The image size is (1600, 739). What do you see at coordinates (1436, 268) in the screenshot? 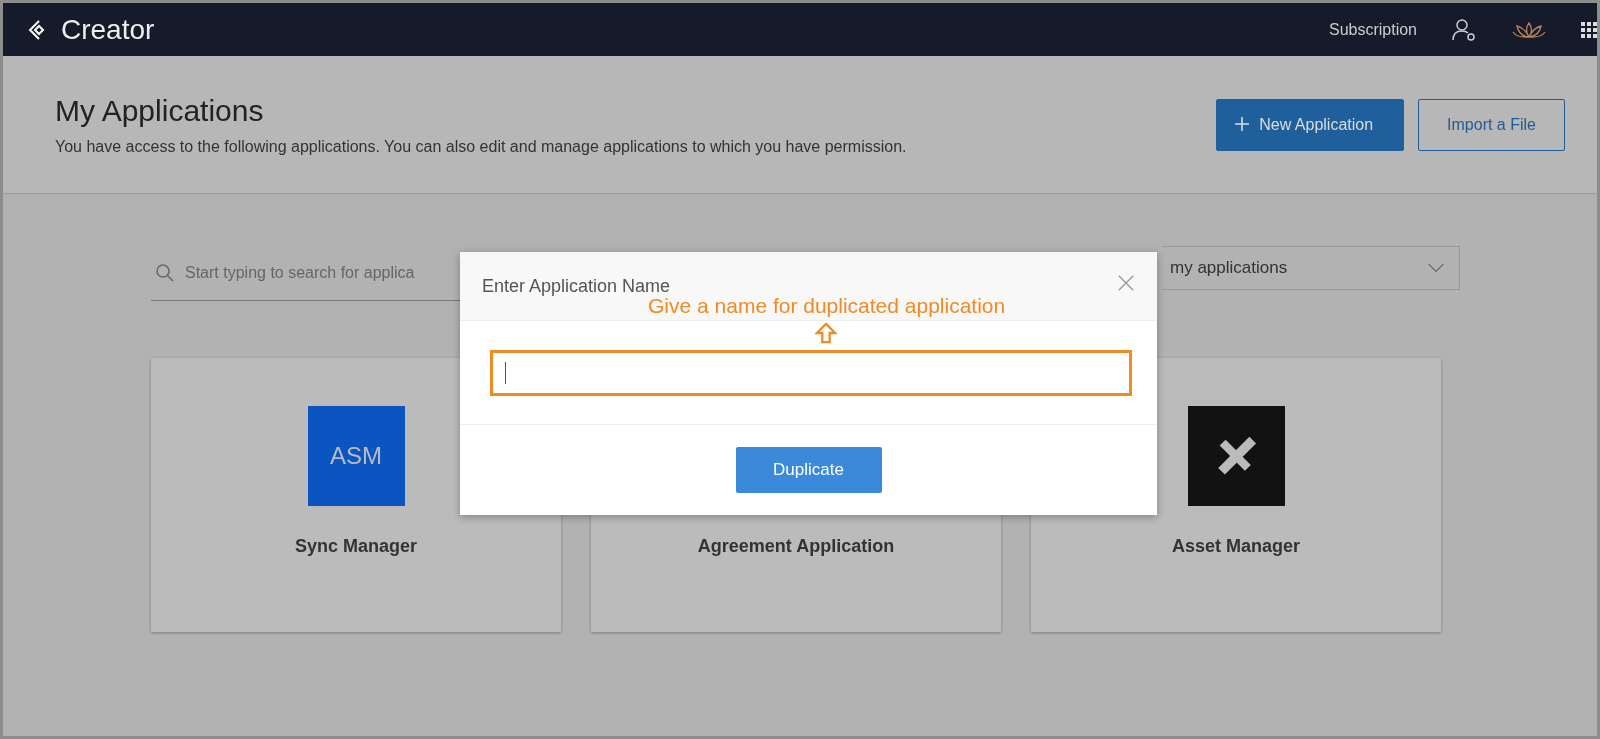
I see `chevron-down-icon` at bounding box center [1436, 268].